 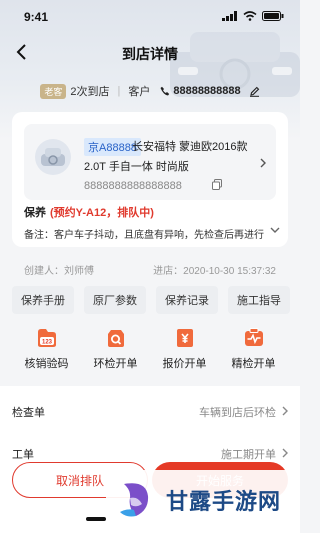 I want to click on shortcut-inspection-order: 环检开单, so click(x=115, y=348).